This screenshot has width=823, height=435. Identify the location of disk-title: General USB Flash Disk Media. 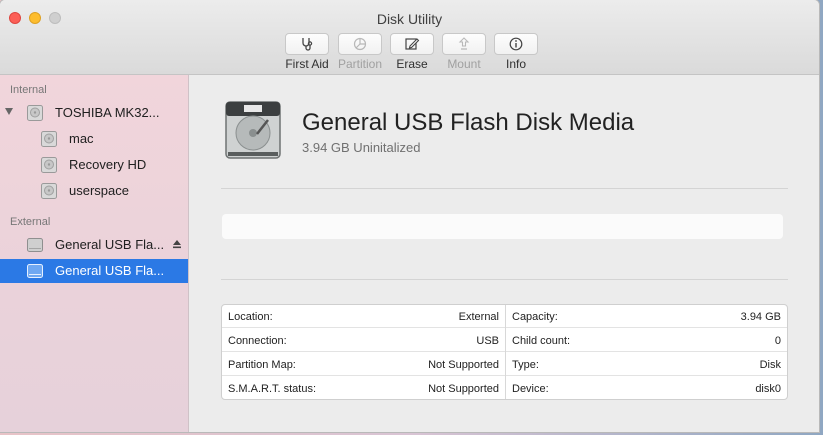
(468, 122).